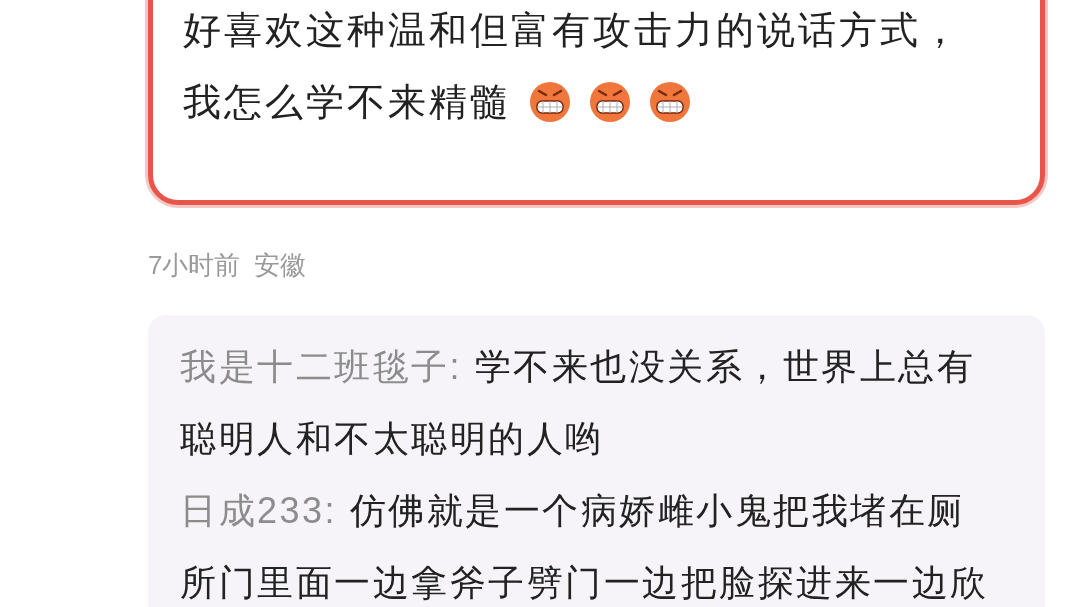 This screenshot has height=607, width=1080. Describe the element at coordinates (578, 403) in the screenshot. I see `reply-text: 我是十二班毯子: 学不来也没关系，世界上总有聪明人和不太聪明的人哟` at that location.